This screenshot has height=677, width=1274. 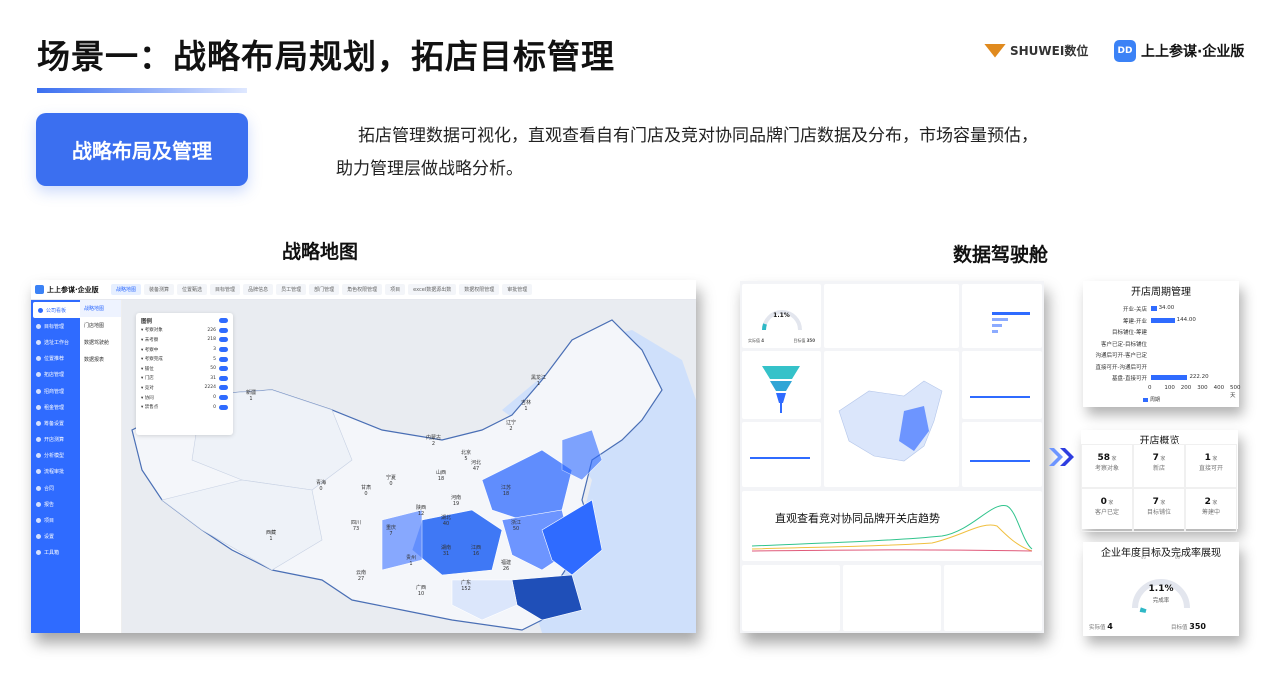 What do you see at coordinates (391, 531) in the screenshot?
I see `province-label: 重庆 7` at bounding box center [391, 531].